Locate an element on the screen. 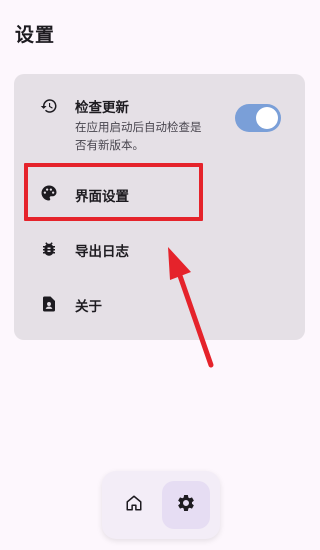 The image size is (320, 550). nav-settings-button is located at coordinates (186, 505).